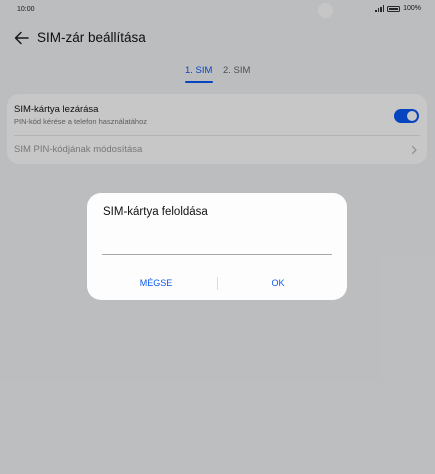  What do you see at coordinates (156, 283) in the screenshot?
I see `cancel-button: MÉGSE` at bounding box center [156, 283].